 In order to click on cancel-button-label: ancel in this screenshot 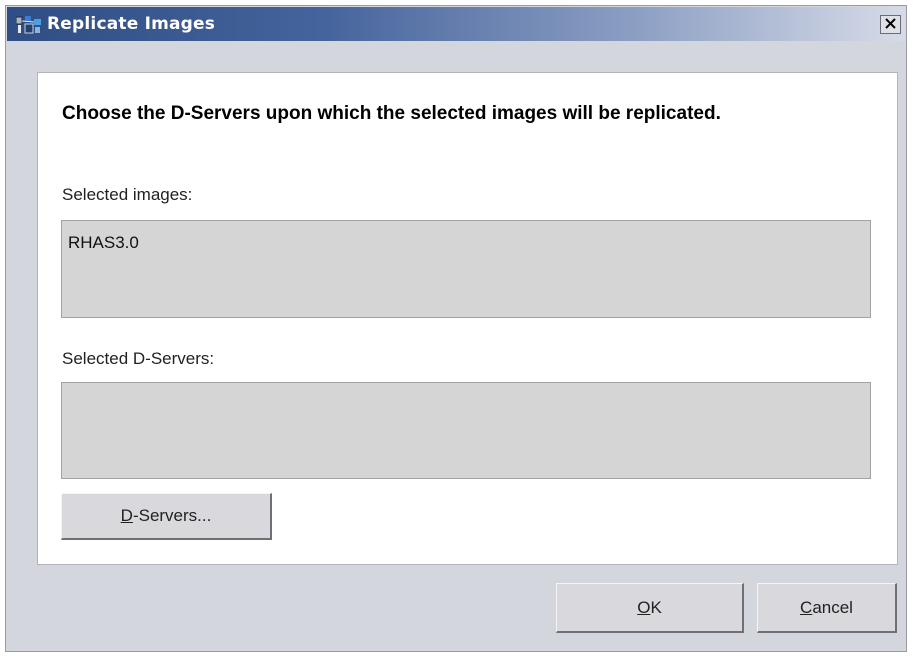, I will do `click(832, 607)`.